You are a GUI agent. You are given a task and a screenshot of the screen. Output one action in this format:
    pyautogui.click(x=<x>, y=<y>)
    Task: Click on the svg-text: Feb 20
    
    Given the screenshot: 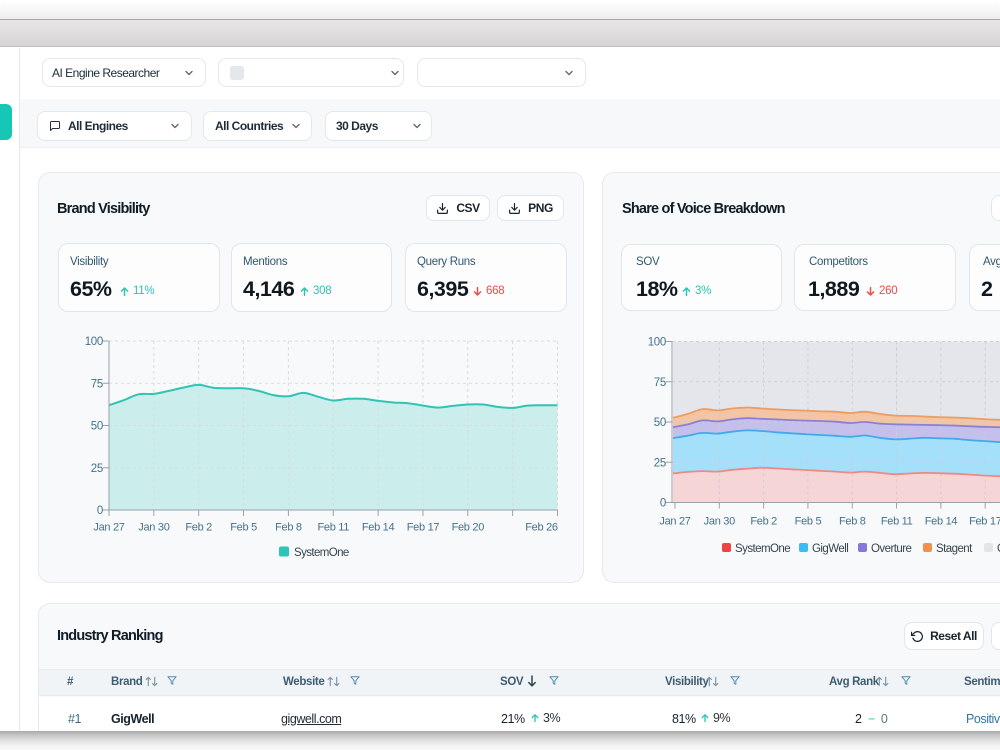 What is the action you would take?
    pyautogui.click(x=468, y=528)
    